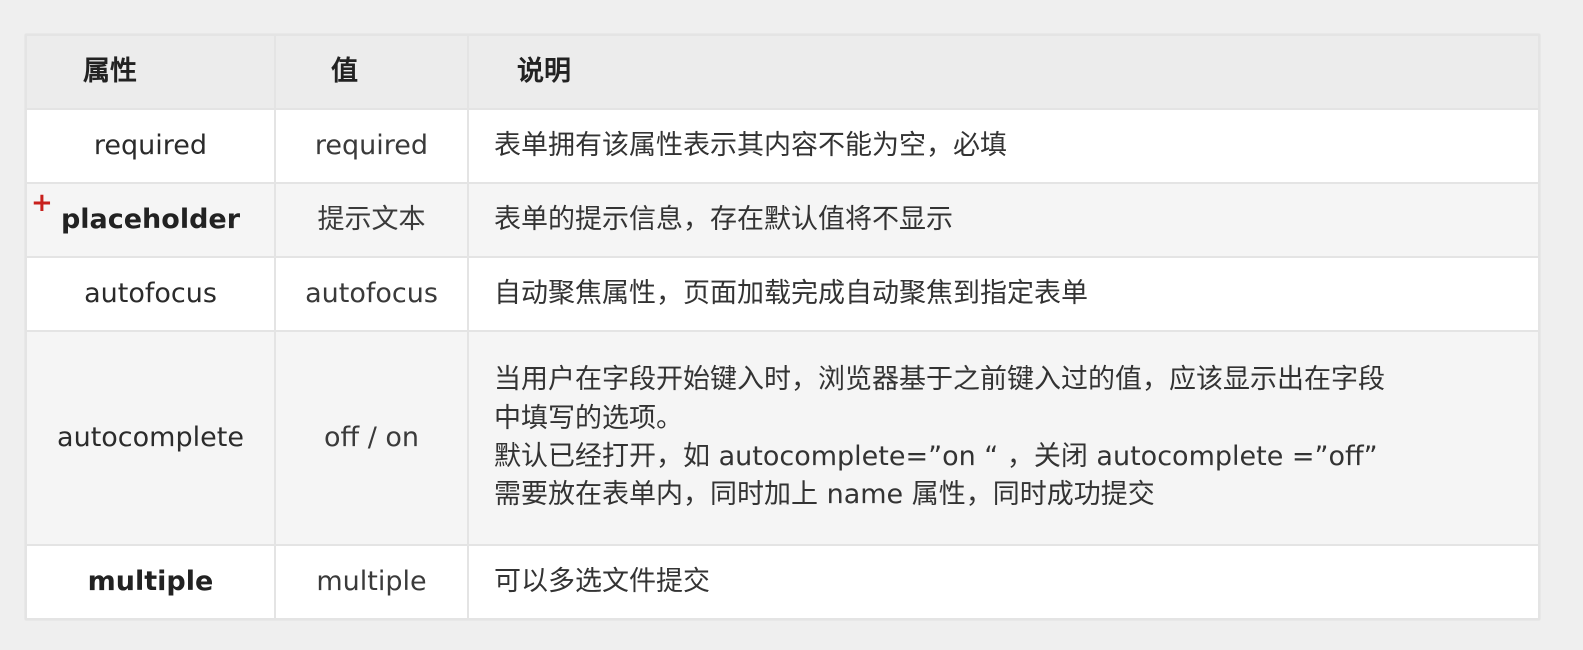  What do you see at coordinates (1003, 220) in the screenshot?
I see `description-cell: 表单的提示信息，存在默认值将不显示` at bounding box center [1003, 220].